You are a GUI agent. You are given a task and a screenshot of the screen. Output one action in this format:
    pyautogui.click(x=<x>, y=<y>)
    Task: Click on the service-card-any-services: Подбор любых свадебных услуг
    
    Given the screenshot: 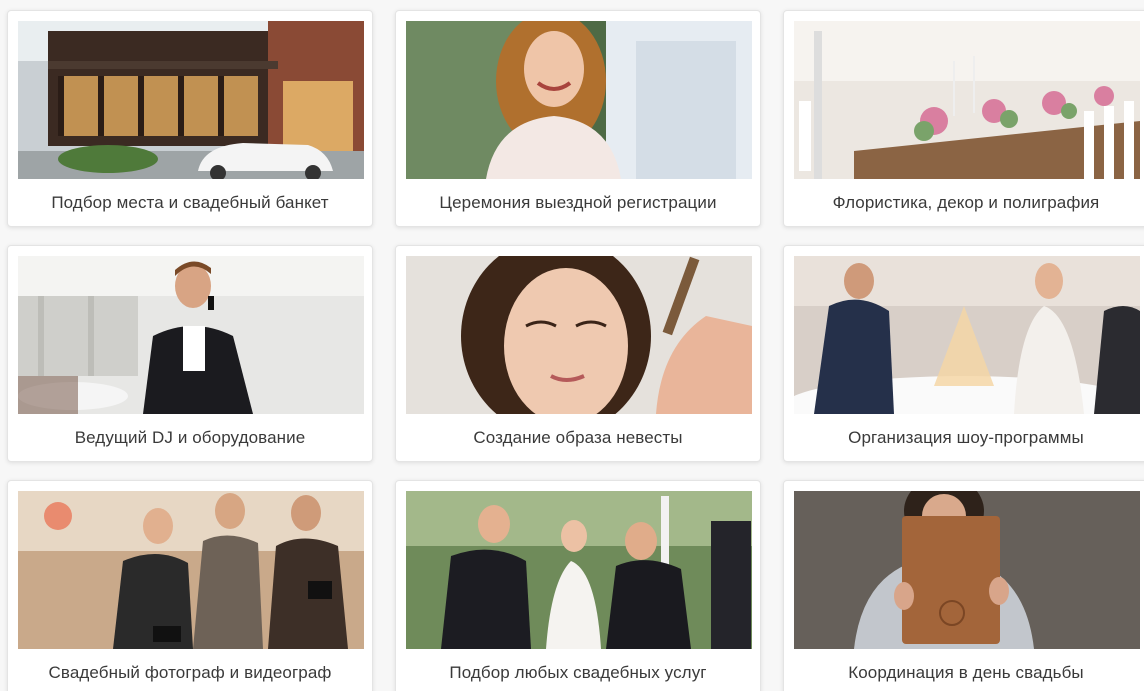 What is the action you would take?
    pyautogui.click(x=578, y=585)
    